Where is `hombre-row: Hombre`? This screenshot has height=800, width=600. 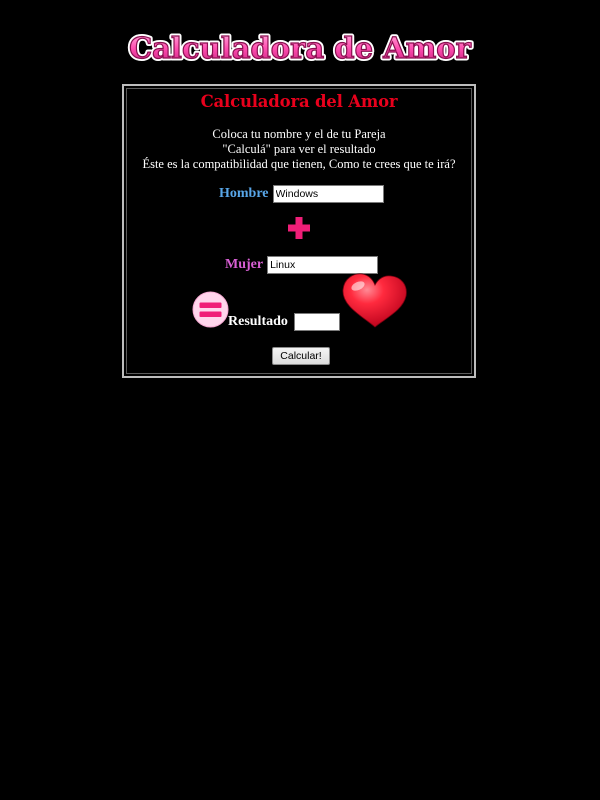
hombre-row: Hombre is located at coordinates (301, 194).